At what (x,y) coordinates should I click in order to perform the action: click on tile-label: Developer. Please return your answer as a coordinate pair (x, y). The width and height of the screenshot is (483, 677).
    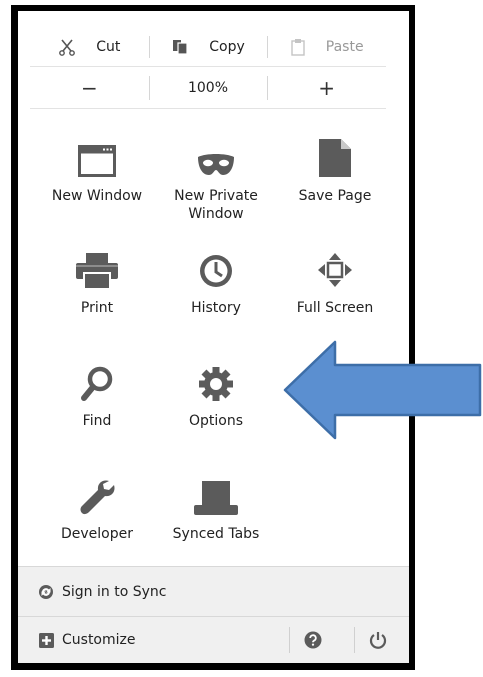
    Looking at the image, I should click on (96, 534).